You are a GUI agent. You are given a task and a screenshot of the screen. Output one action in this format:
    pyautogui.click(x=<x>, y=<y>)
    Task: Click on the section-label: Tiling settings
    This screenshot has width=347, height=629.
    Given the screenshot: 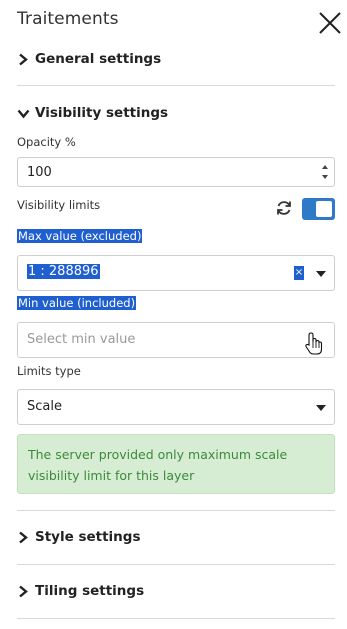 What is the action you would take?
    pyautogui.click(x=90, y=591)
    